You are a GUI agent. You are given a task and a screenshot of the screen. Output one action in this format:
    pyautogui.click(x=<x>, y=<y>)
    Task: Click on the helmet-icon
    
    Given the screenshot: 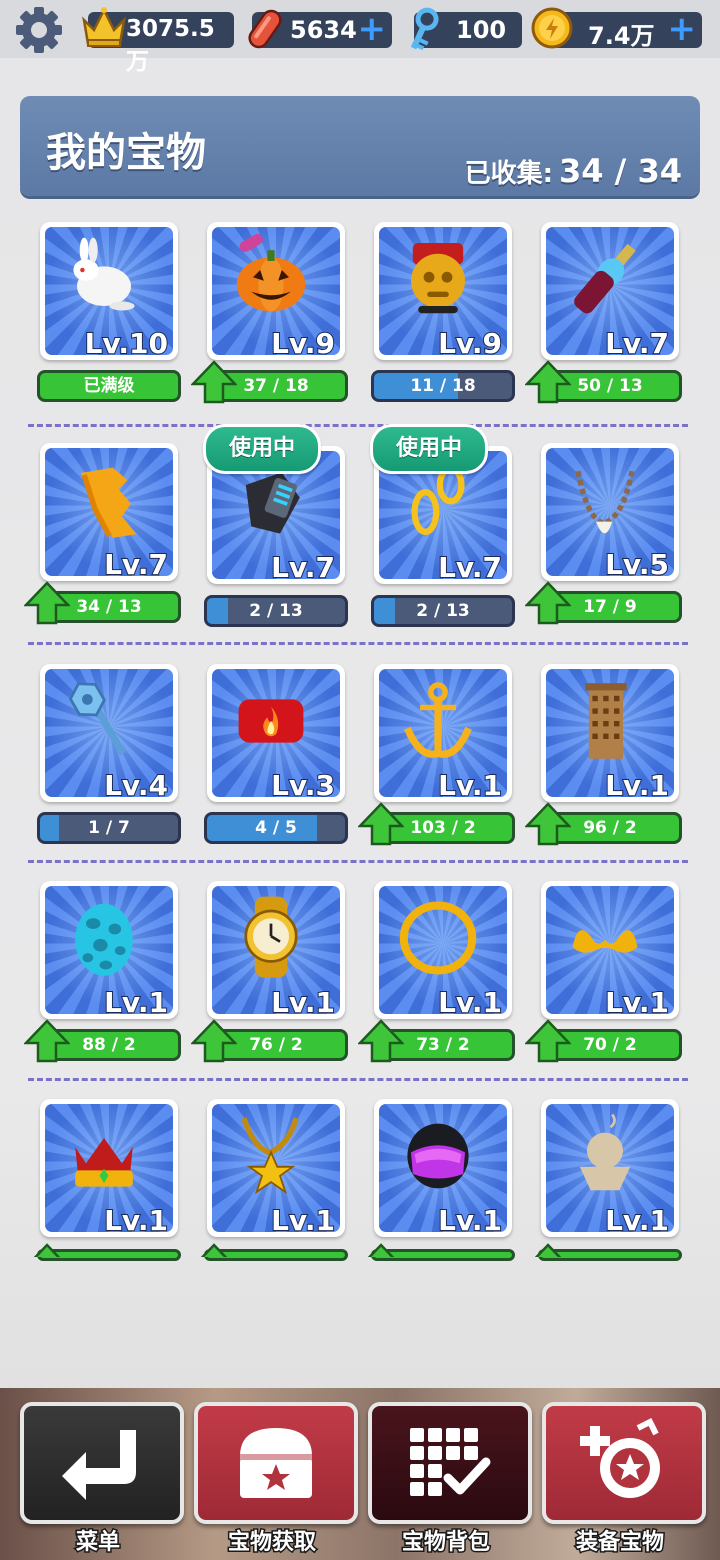 What is the action you would take?
    pyautogui.click(x=438, y=1156)
    